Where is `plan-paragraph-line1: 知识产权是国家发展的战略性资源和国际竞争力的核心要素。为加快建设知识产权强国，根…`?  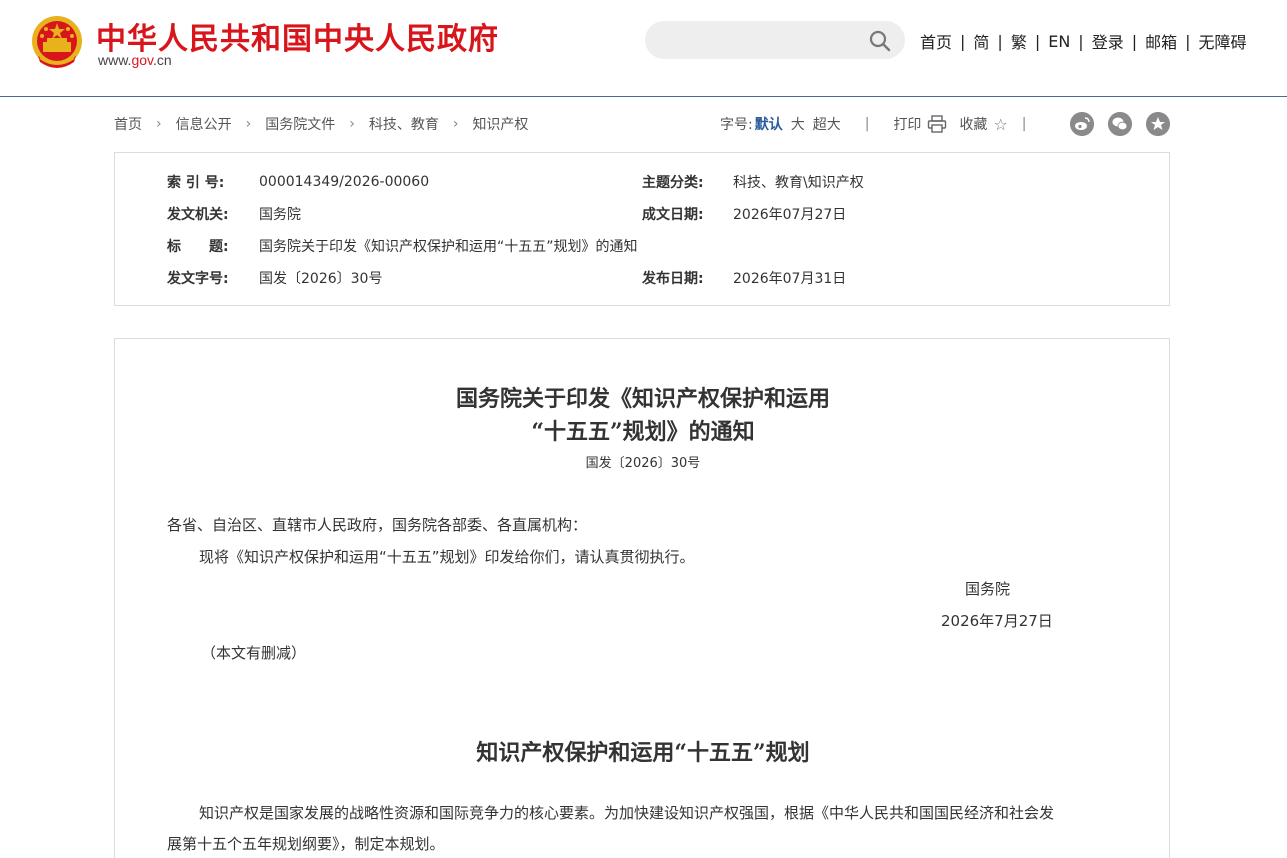
plan-paragraph-line1: 知识产权是国家发展的战略性资源和国际竞争力的核心要素。为加快建设知识产权强国，根… is located at coordinates (627, 813).